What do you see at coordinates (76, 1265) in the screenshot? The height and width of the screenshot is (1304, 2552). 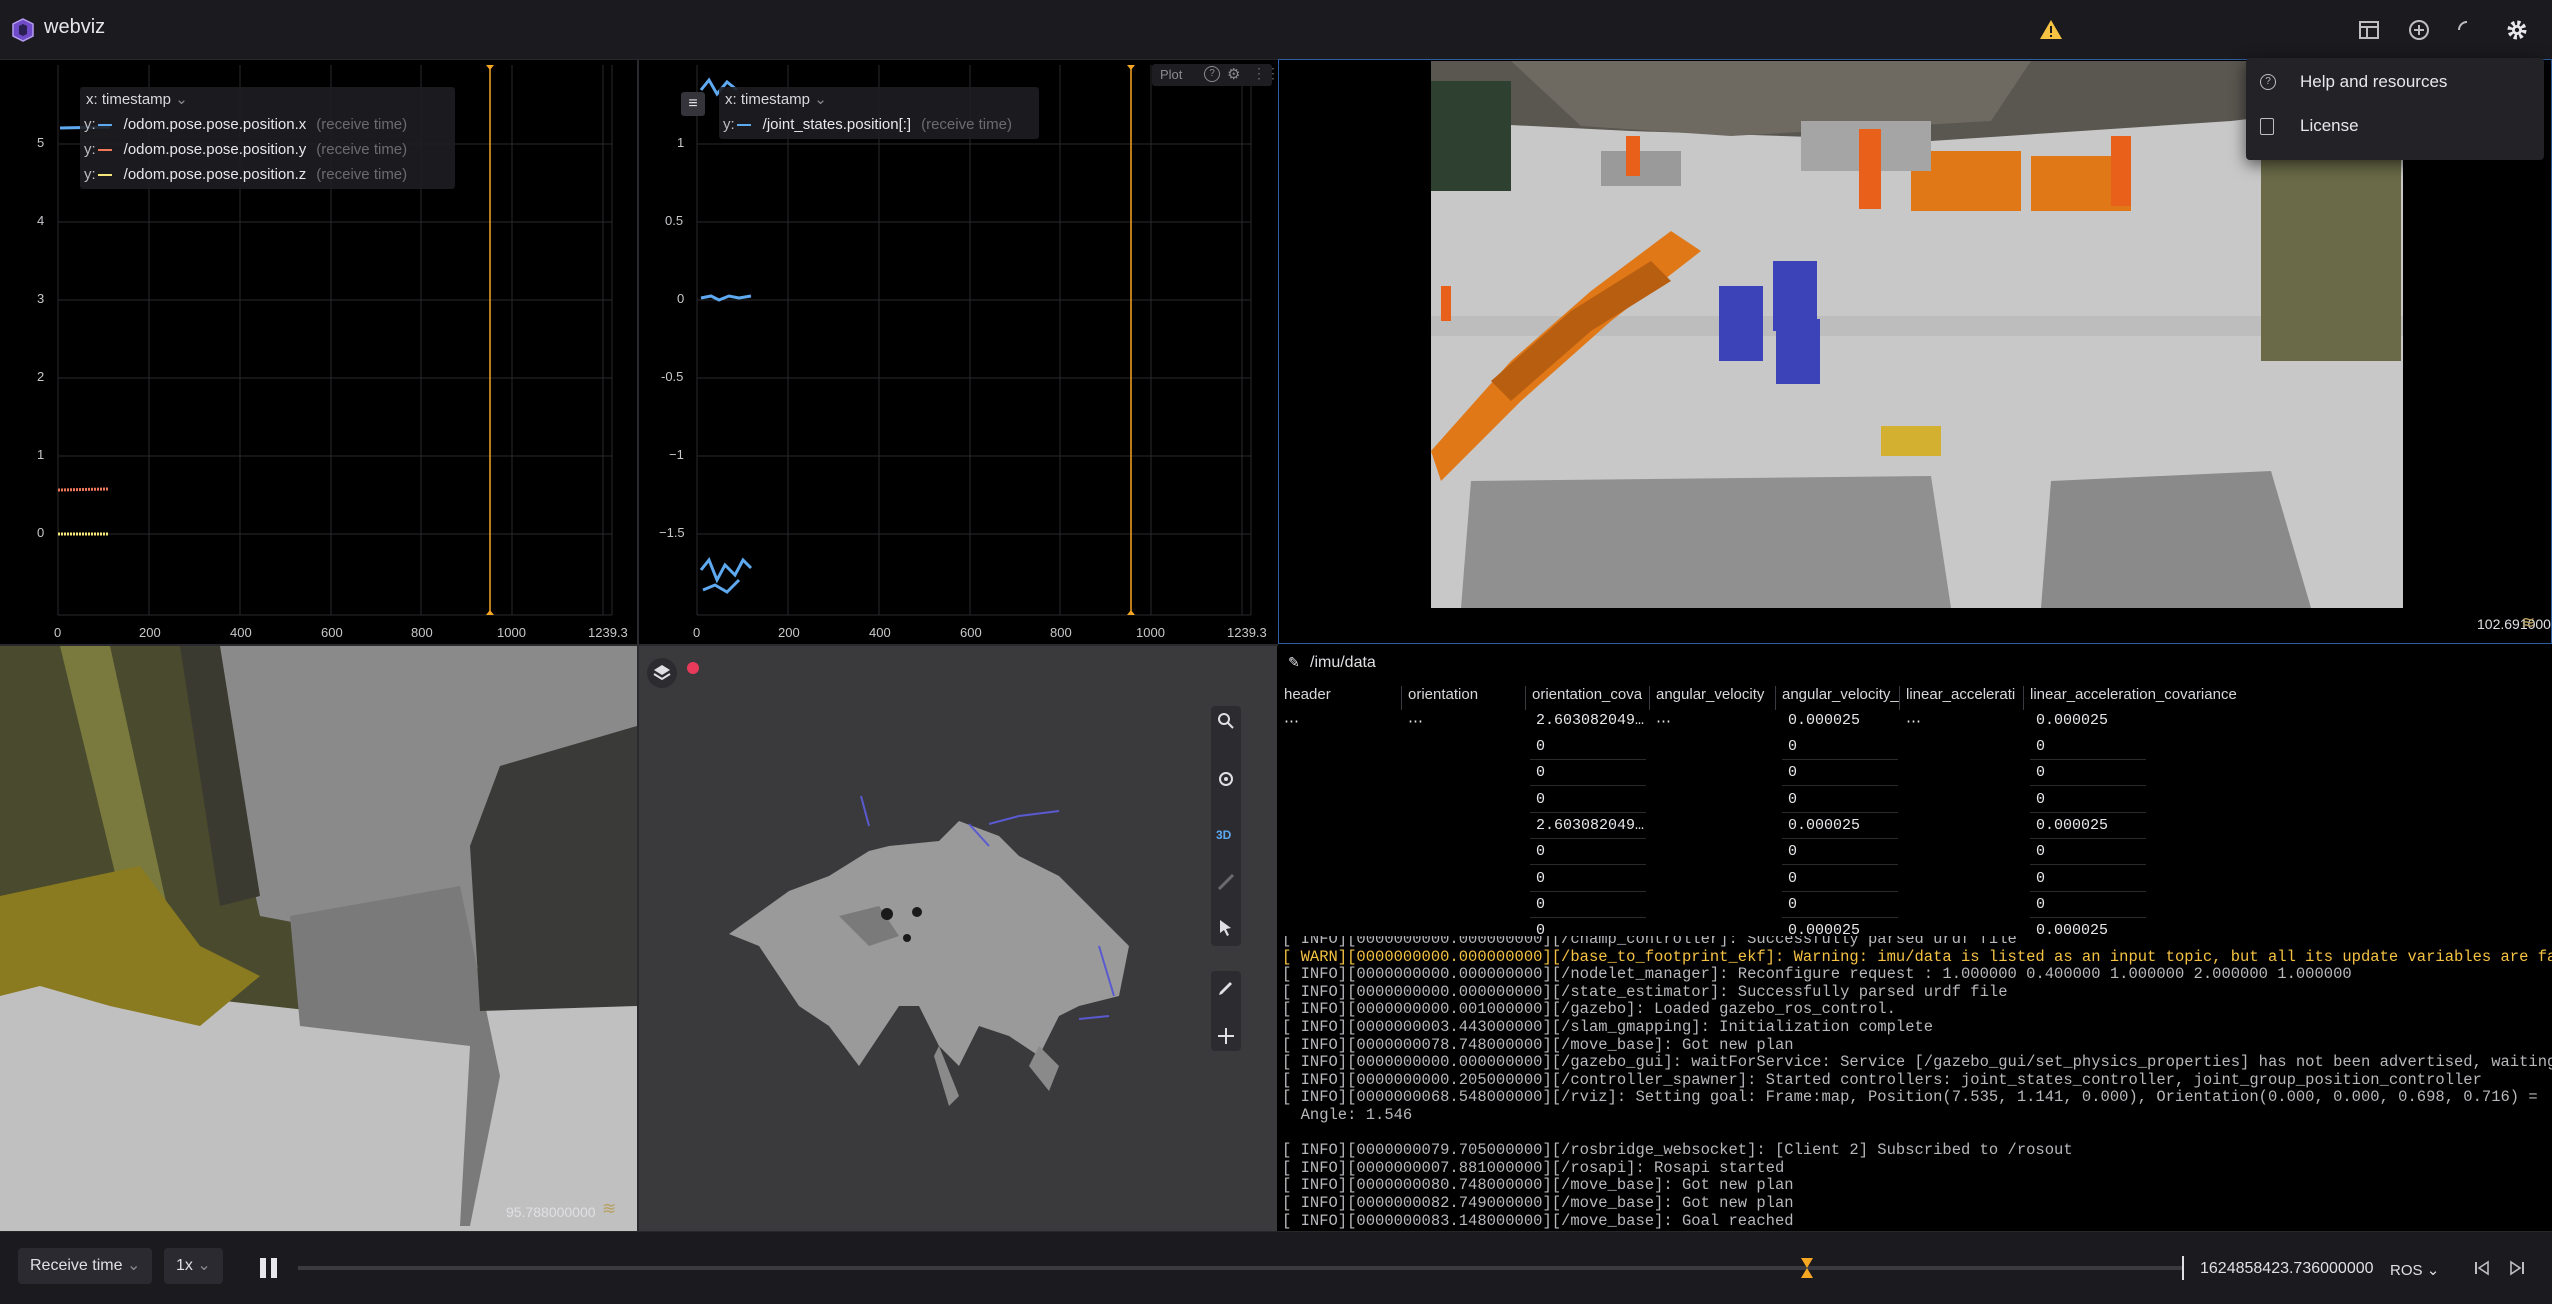 I see `time-source-label: Receive time` at bounding box center [76, 1265].